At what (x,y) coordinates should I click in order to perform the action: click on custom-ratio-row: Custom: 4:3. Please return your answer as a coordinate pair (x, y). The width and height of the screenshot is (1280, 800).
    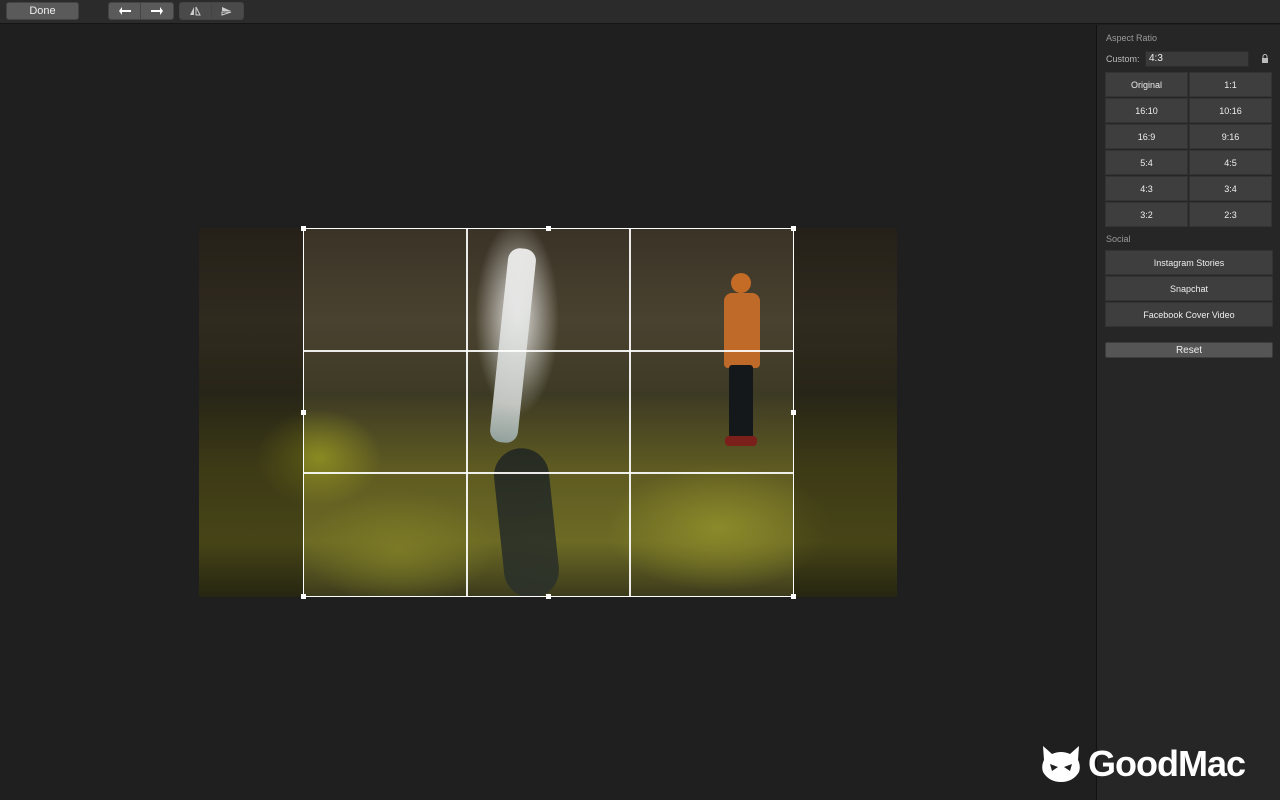
    Looking at the image, I should click on (1190, 59).